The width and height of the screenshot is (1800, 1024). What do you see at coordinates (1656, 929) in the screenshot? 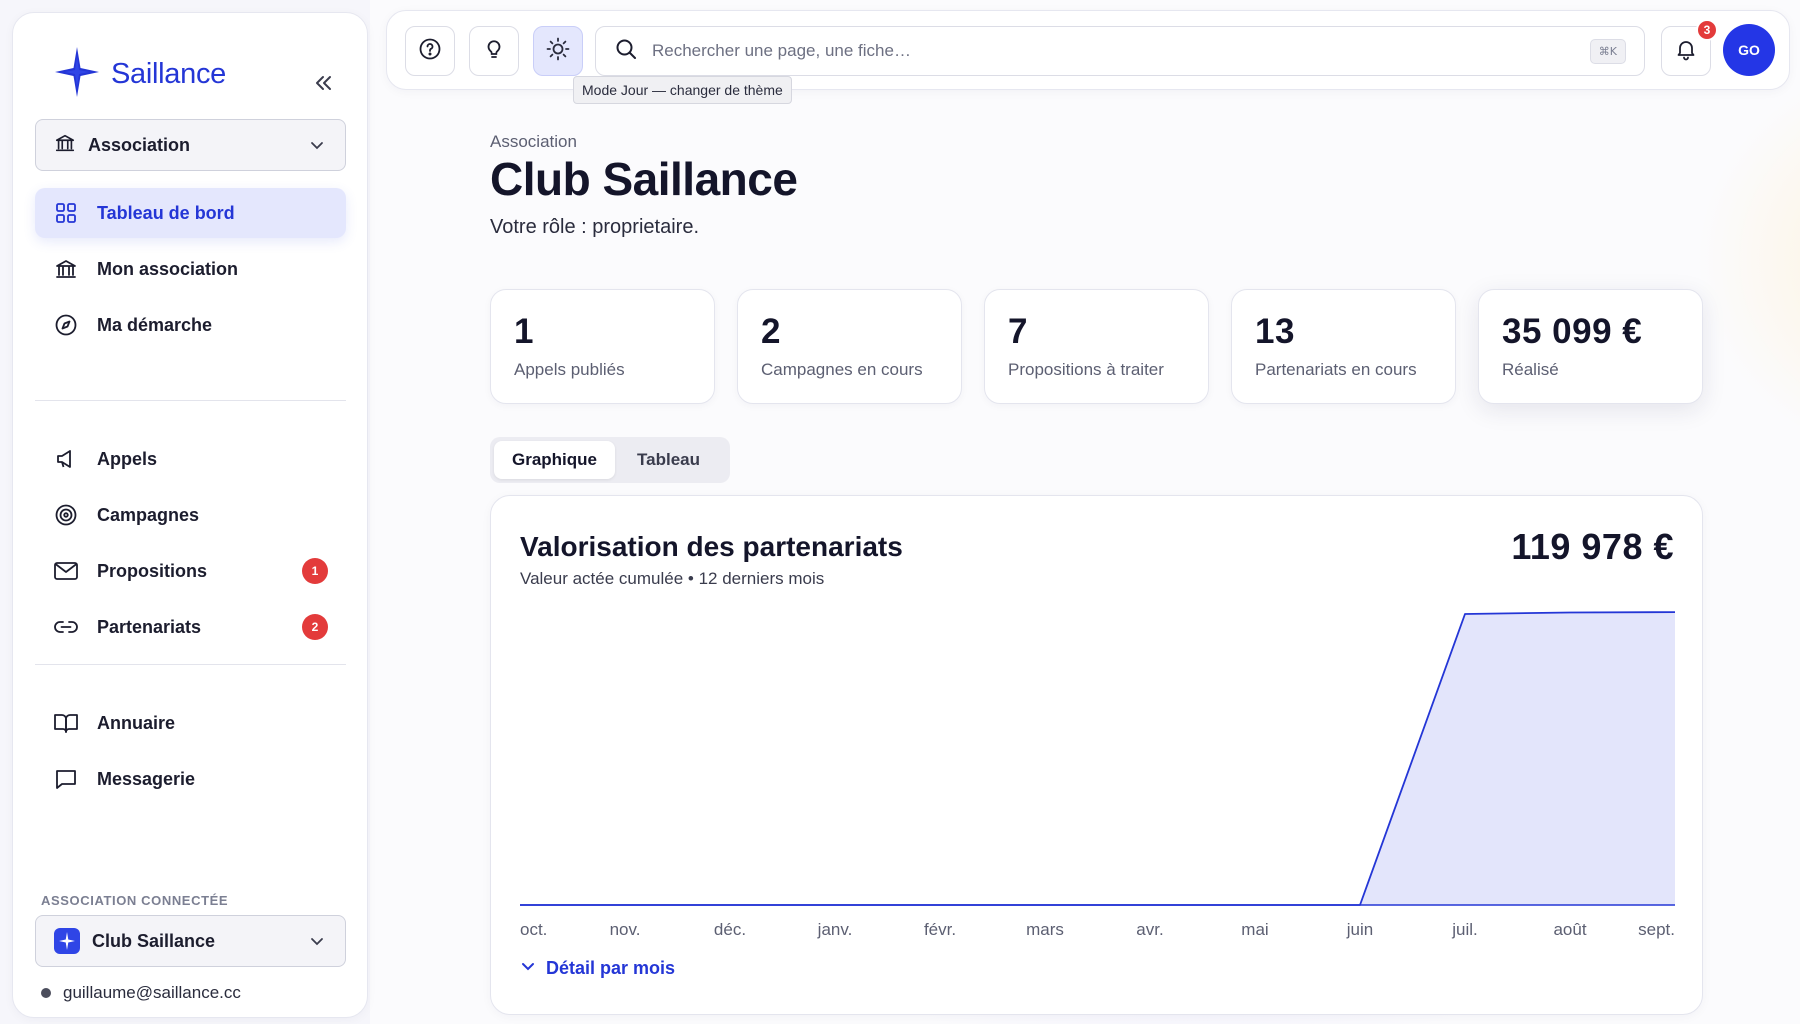
I see `x-tick-label: sept.` at bounding box center [1656, 929].